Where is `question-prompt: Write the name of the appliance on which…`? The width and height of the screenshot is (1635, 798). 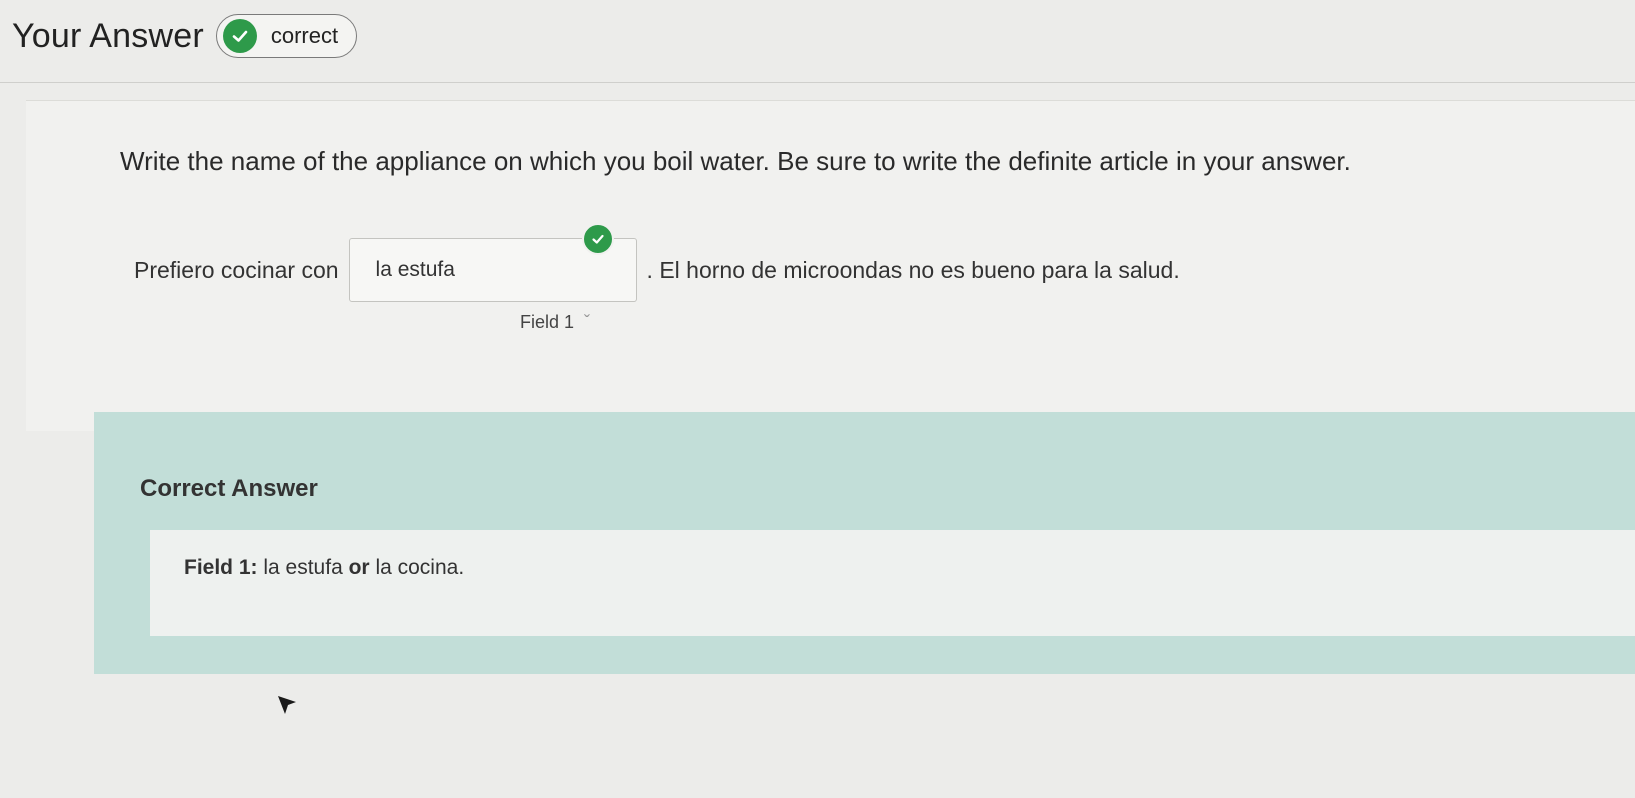 question-prompt: Write the name of the appliance on which… is located at coordinates (735, 161).